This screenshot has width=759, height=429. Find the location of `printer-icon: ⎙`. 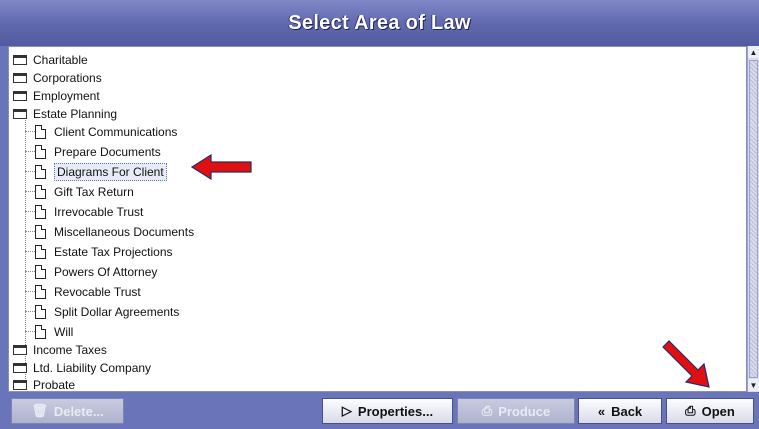

printer-icon: ⎙ is located at coordinates (487, 410).